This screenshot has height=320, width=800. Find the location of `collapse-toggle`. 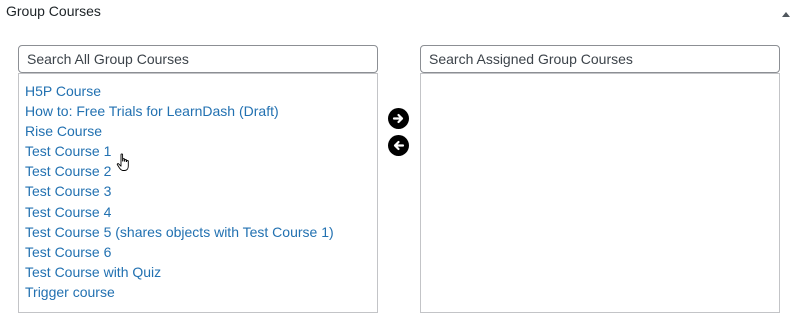

collapse-toggle is located at coordinates (786, 14).